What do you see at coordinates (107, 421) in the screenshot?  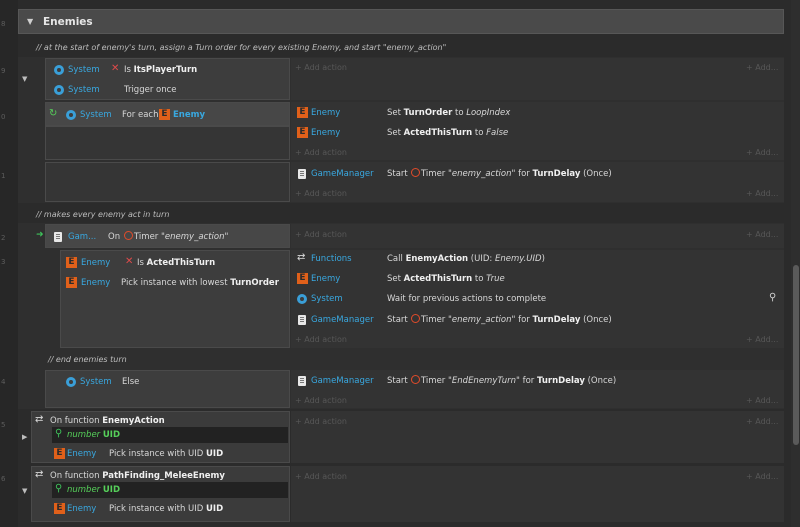 I see `function-title: On function EnemyAction` at bounding box center [107, 421].